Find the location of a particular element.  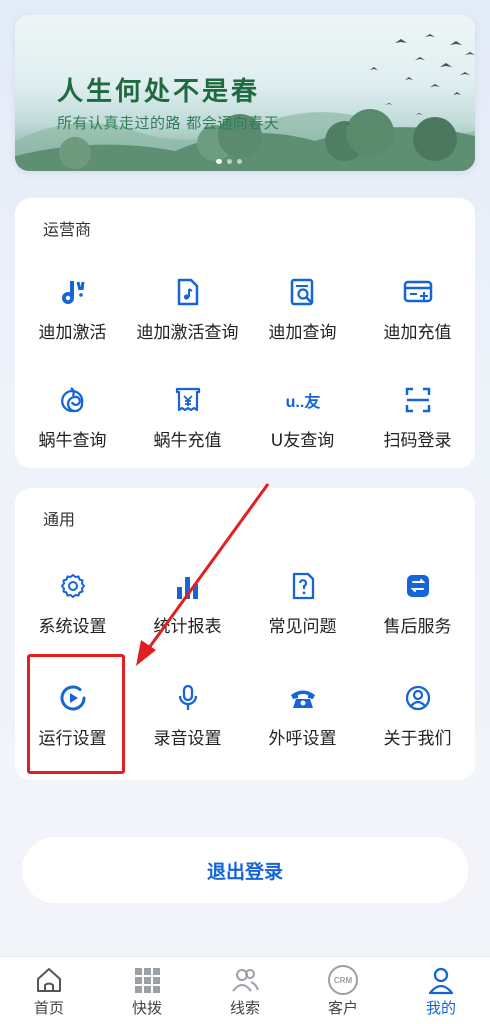

menu-item-faq: 常见问题 is located at coordinates (302, 620).